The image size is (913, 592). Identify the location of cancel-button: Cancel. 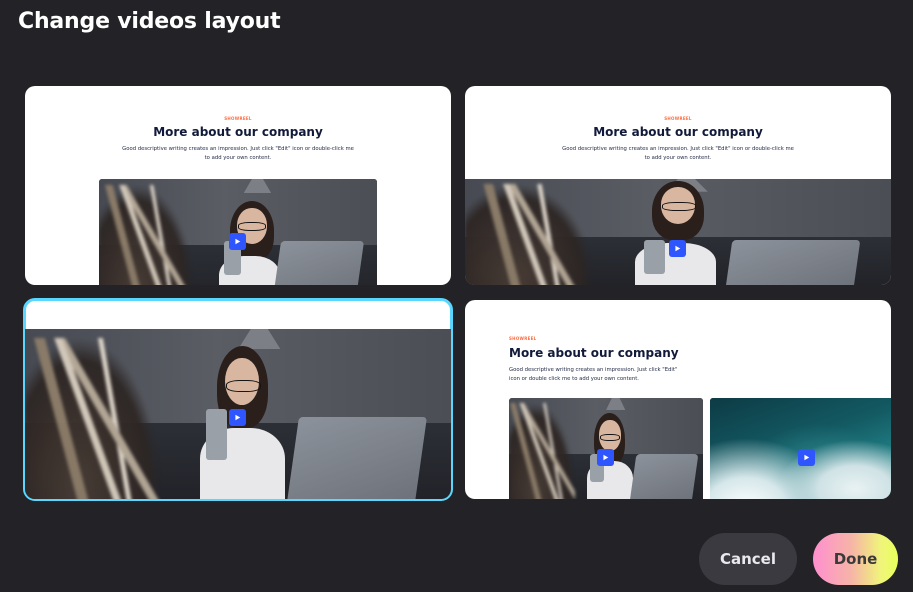
(748, 559).